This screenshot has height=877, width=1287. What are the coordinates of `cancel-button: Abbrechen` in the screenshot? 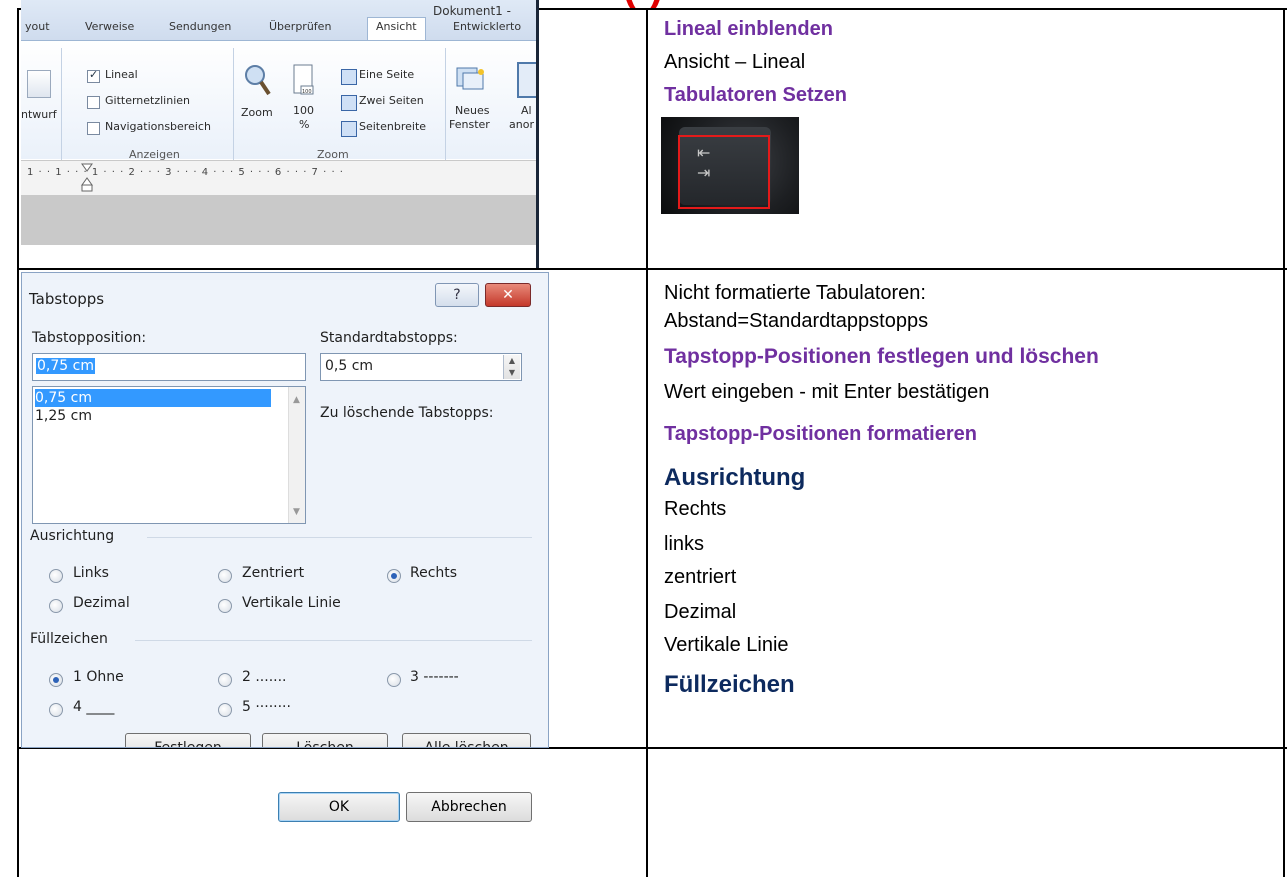 It's located at (469, 807).